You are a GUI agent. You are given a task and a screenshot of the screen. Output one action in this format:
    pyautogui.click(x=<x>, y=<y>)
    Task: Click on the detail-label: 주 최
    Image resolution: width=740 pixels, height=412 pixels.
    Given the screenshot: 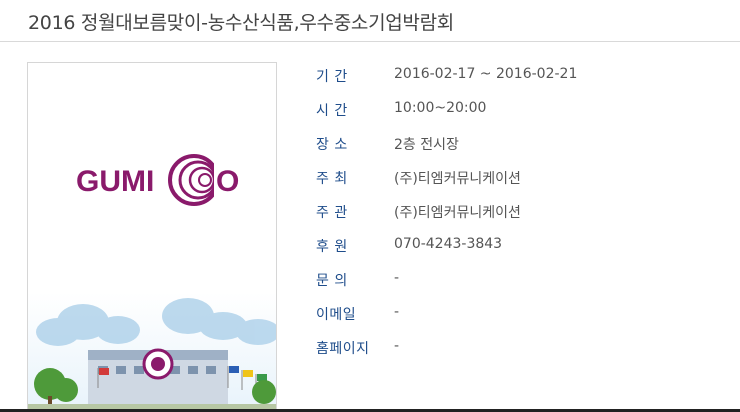 What is the action you would take?
    pyautogui.click(x=332, y=179)
    